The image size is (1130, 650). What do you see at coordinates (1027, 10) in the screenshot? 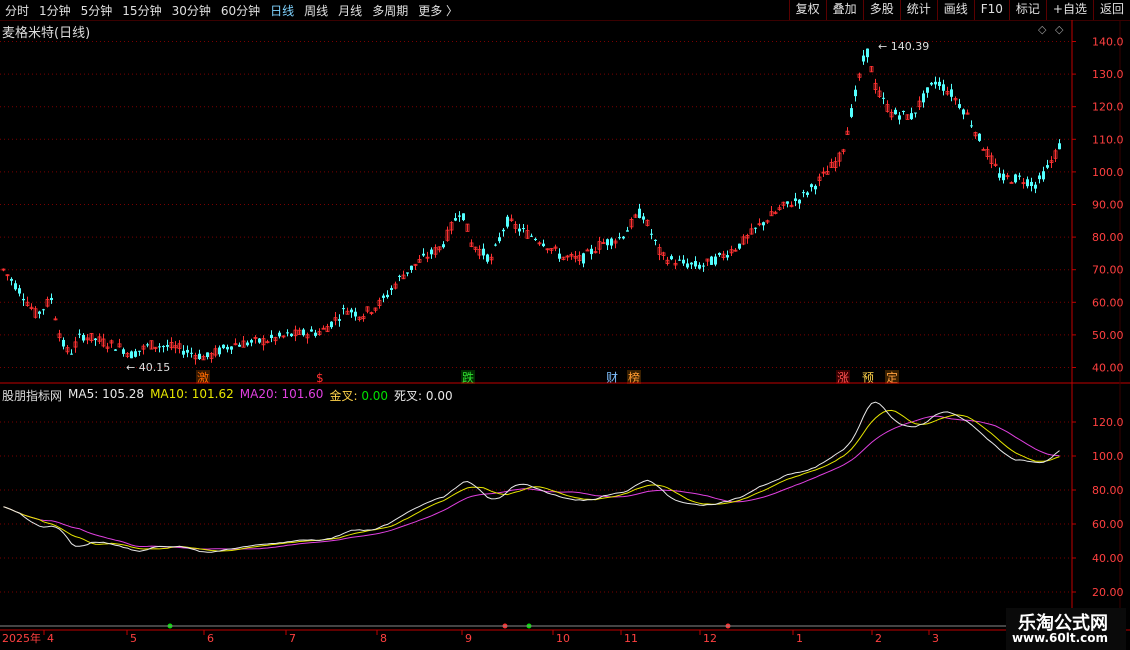
I see `toolbar-button-6: 标记` at bounding box center [1027, 10].